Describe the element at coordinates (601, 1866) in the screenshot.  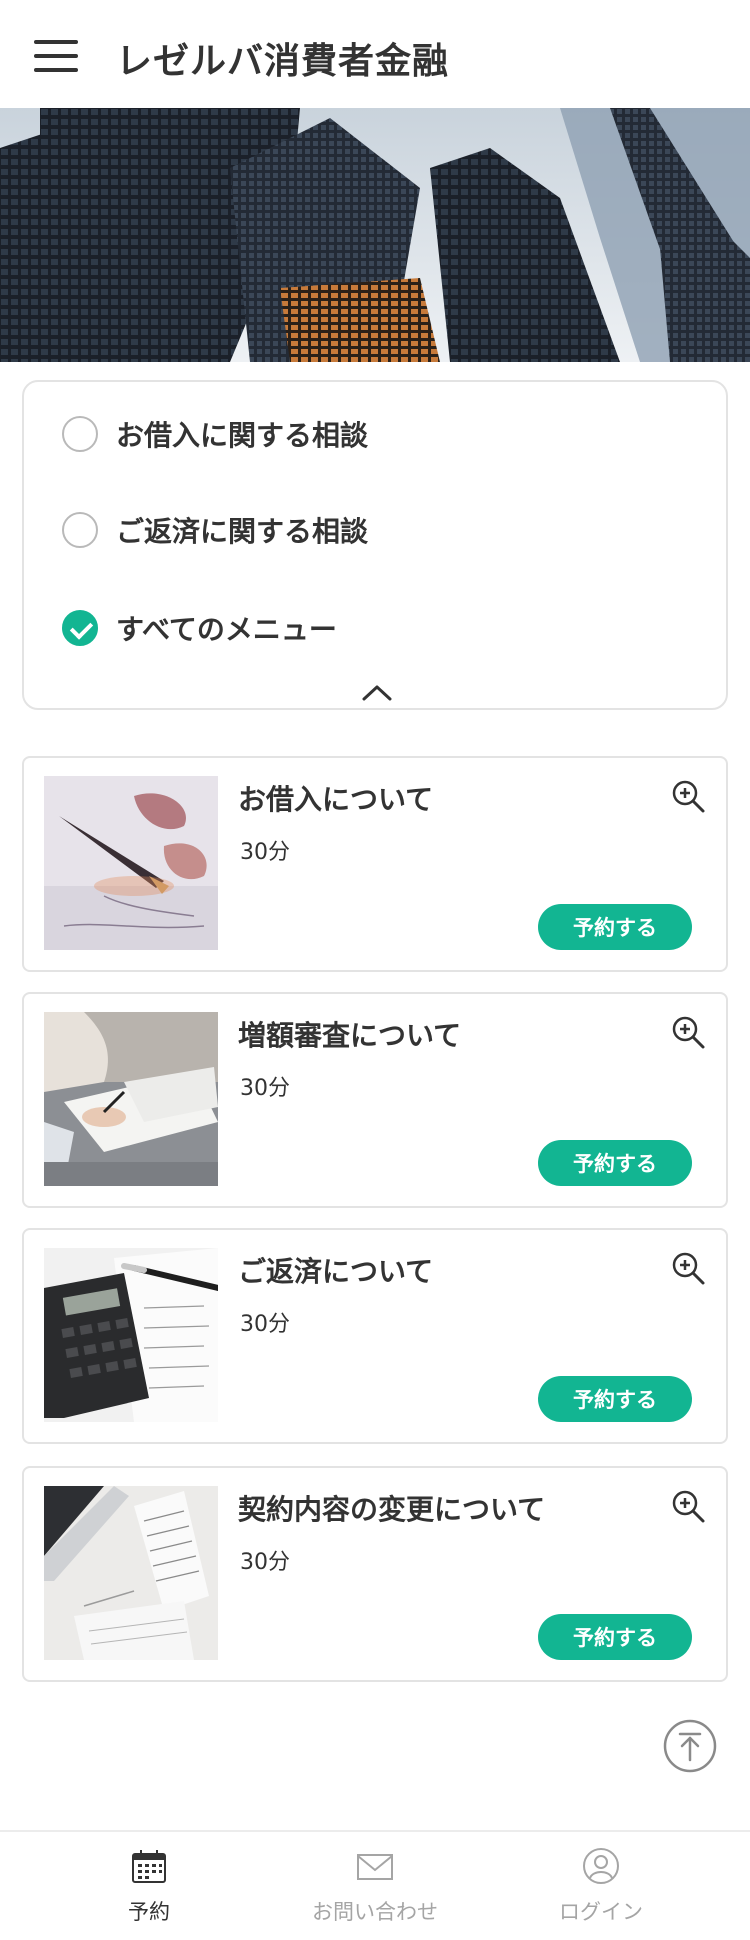
I see `user-icon` at that location.